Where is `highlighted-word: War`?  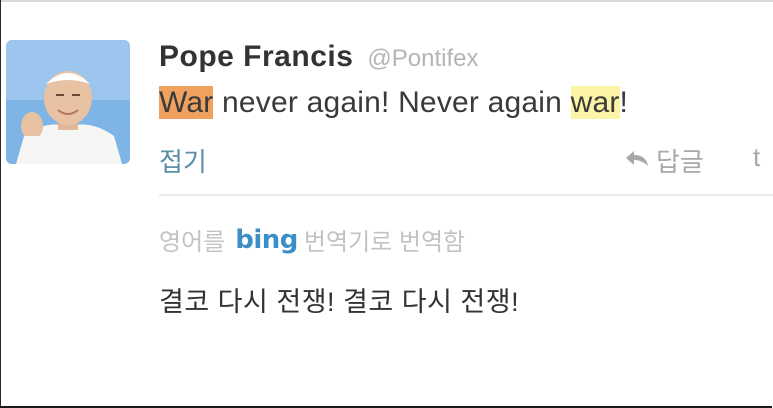 highlighted-word: War is located at coordinates (186, 102).